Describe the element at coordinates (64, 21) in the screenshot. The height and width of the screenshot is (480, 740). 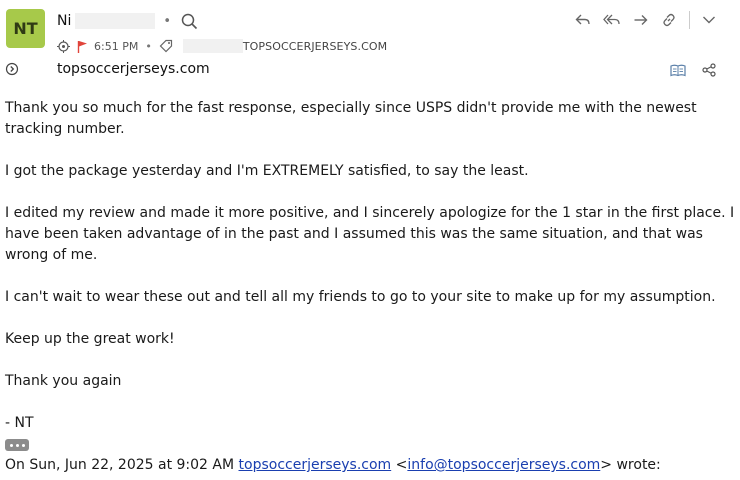
I see `sender-name: Ni` at that location.